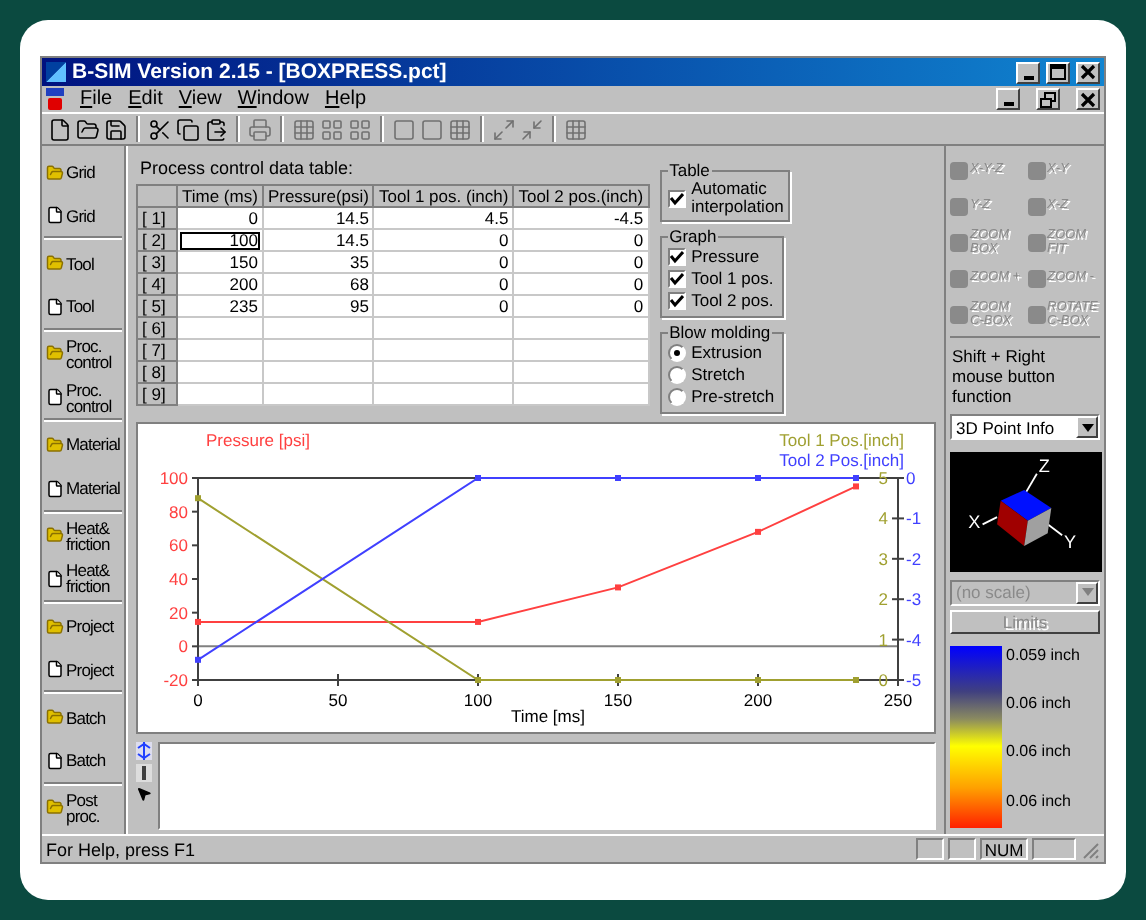  What do you see at coordinates (88, 129) in the screenshot?
I see `folder-icon` at bounding box center [88, 129].